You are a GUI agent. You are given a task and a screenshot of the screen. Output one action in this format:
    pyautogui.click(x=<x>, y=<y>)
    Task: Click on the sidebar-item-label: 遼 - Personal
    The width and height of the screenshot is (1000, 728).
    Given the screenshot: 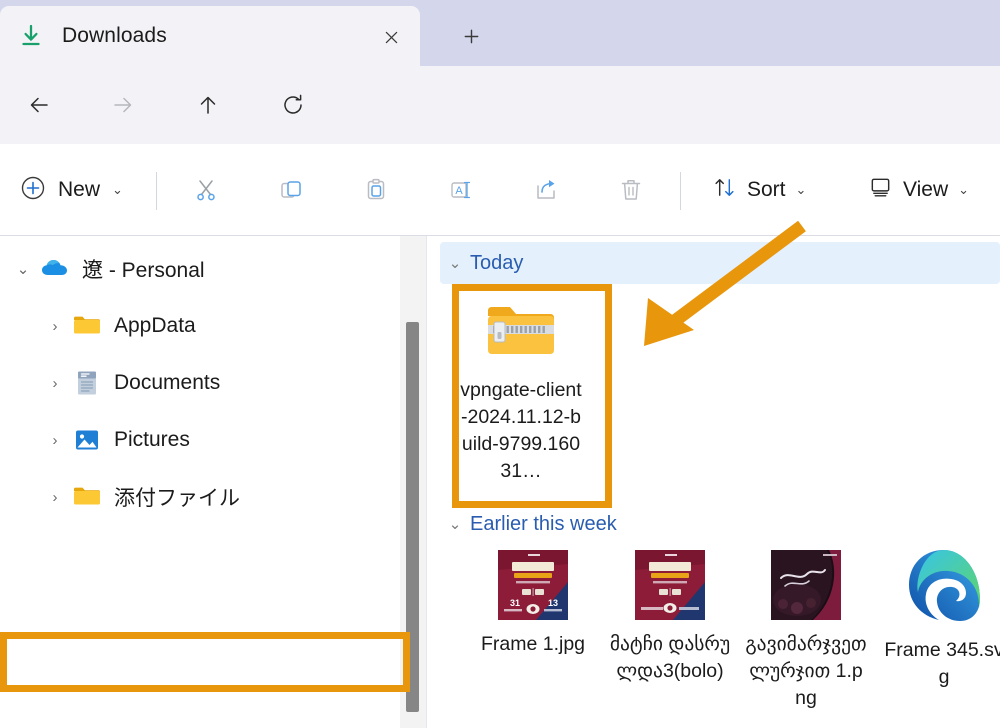 What is the action you would take?
    pyautogui.click(x=143, y=270)
    